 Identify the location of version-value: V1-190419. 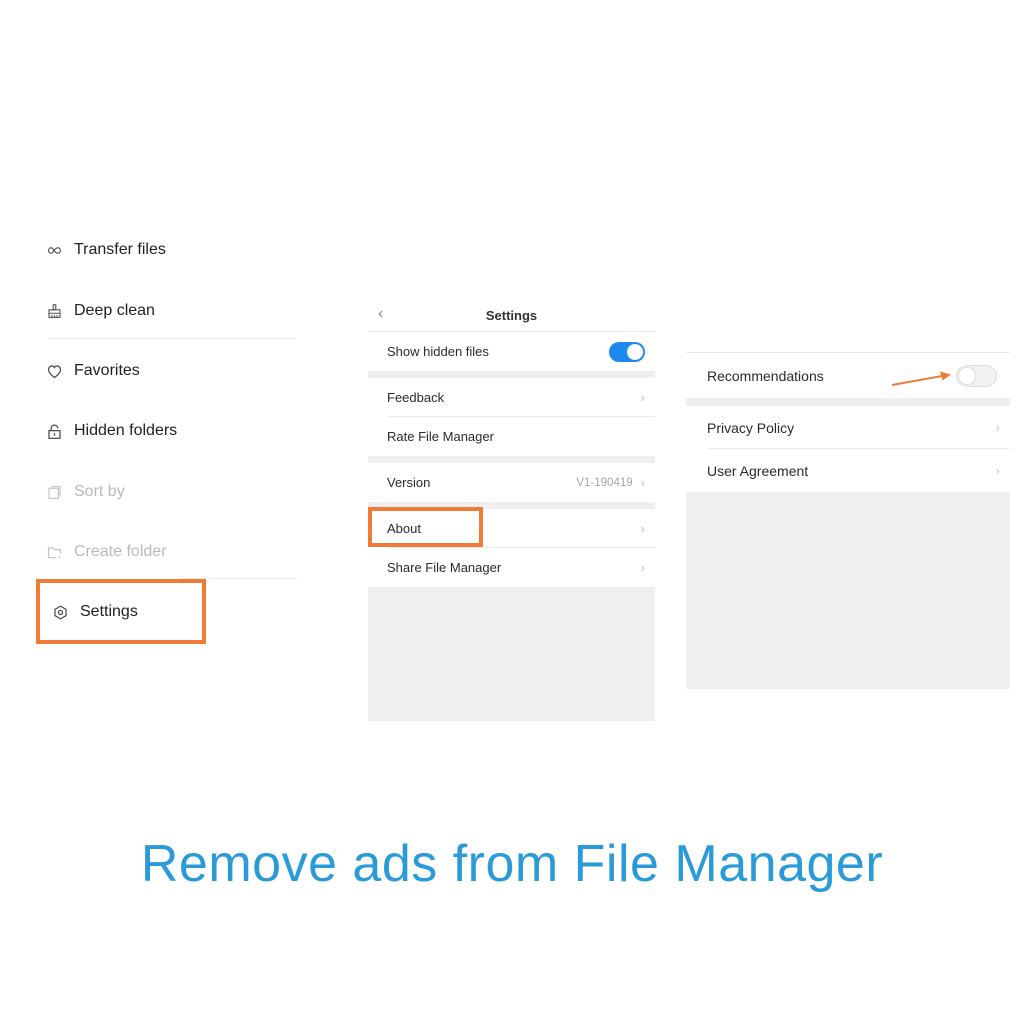
(604, 482).